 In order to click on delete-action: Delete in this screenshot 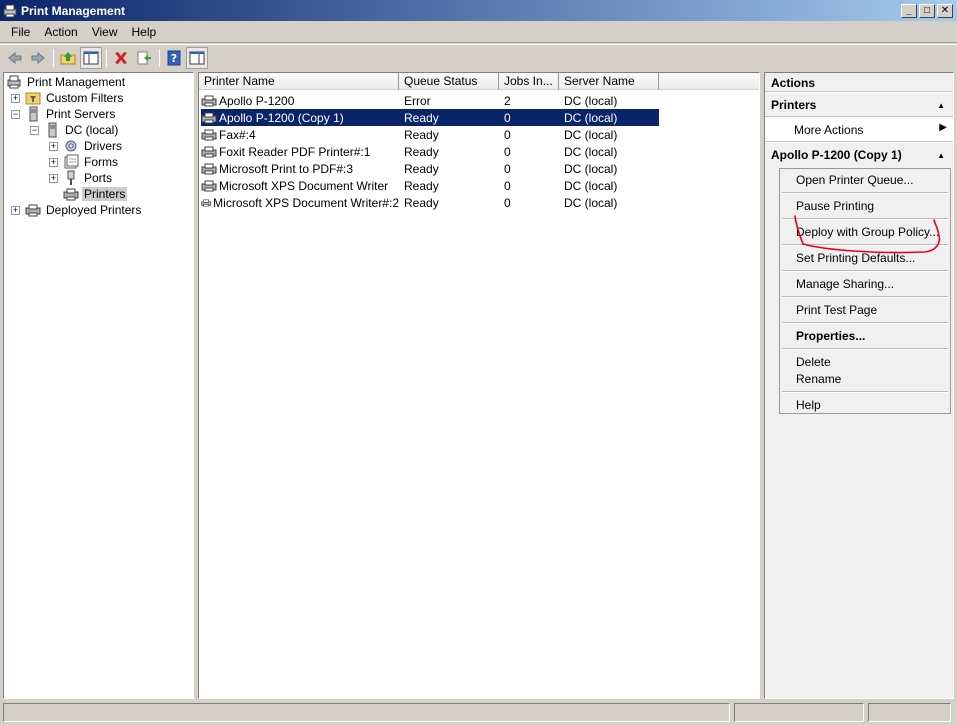, I will do `click(813, 362)`.